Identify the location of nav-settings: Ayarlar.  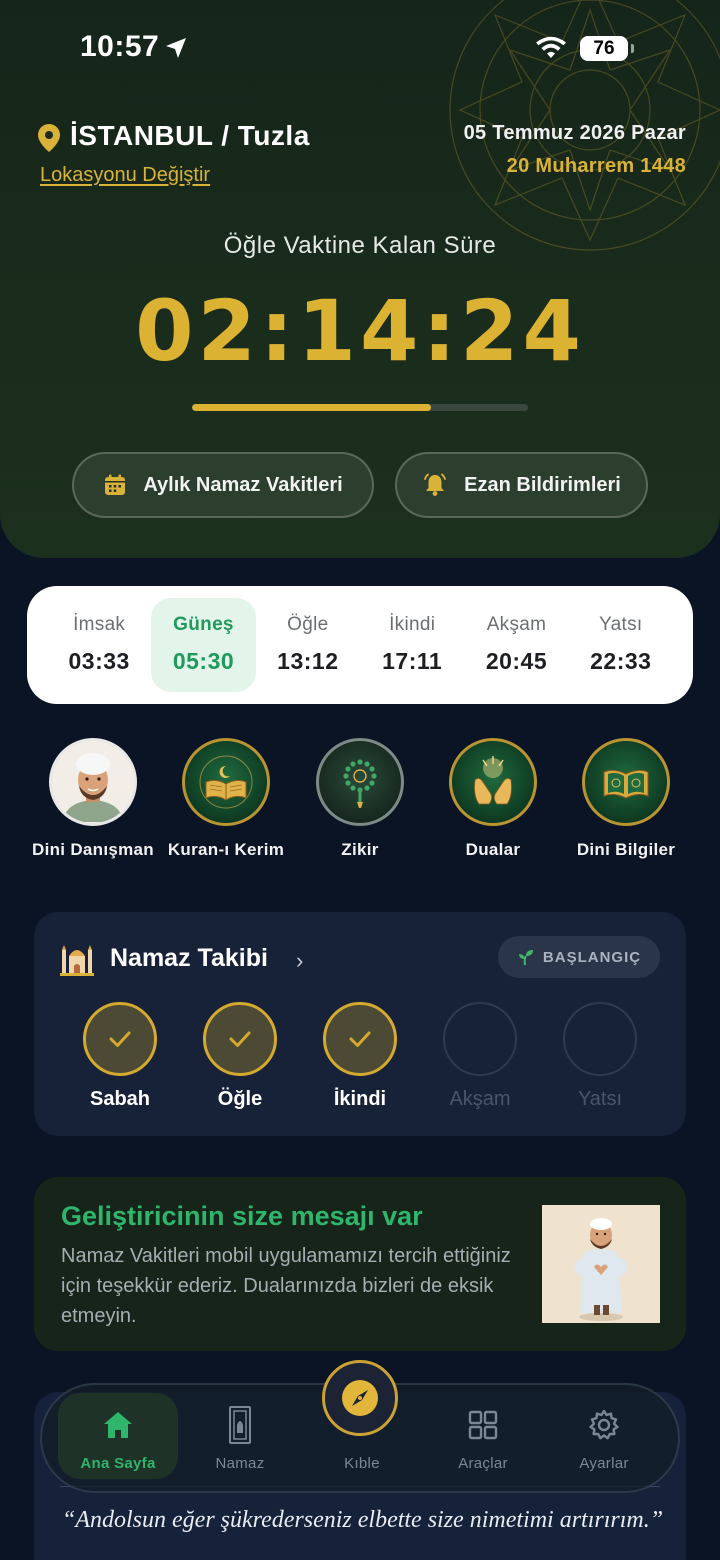
(604, 1438).